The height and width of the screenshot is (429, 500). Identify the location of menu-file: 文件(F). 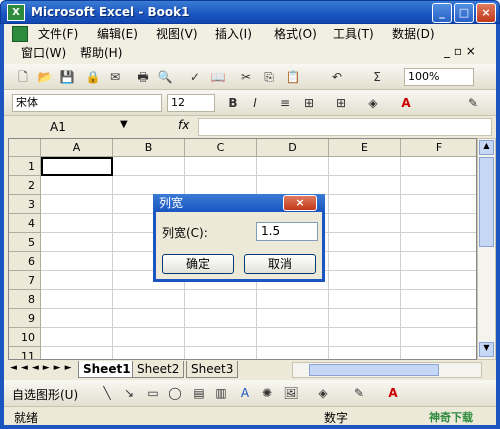
(58, 34).